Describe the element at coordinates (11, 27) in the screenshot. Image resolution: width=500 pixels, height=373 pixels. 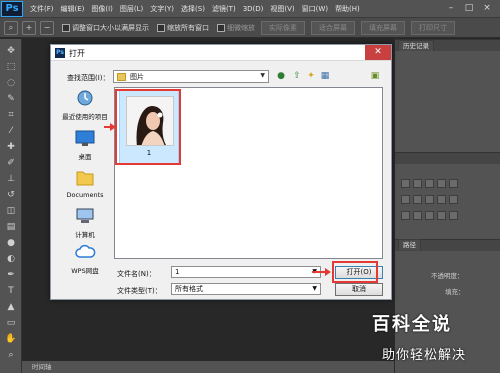
I see `zoom-tool-icon: ⌕` at that location.